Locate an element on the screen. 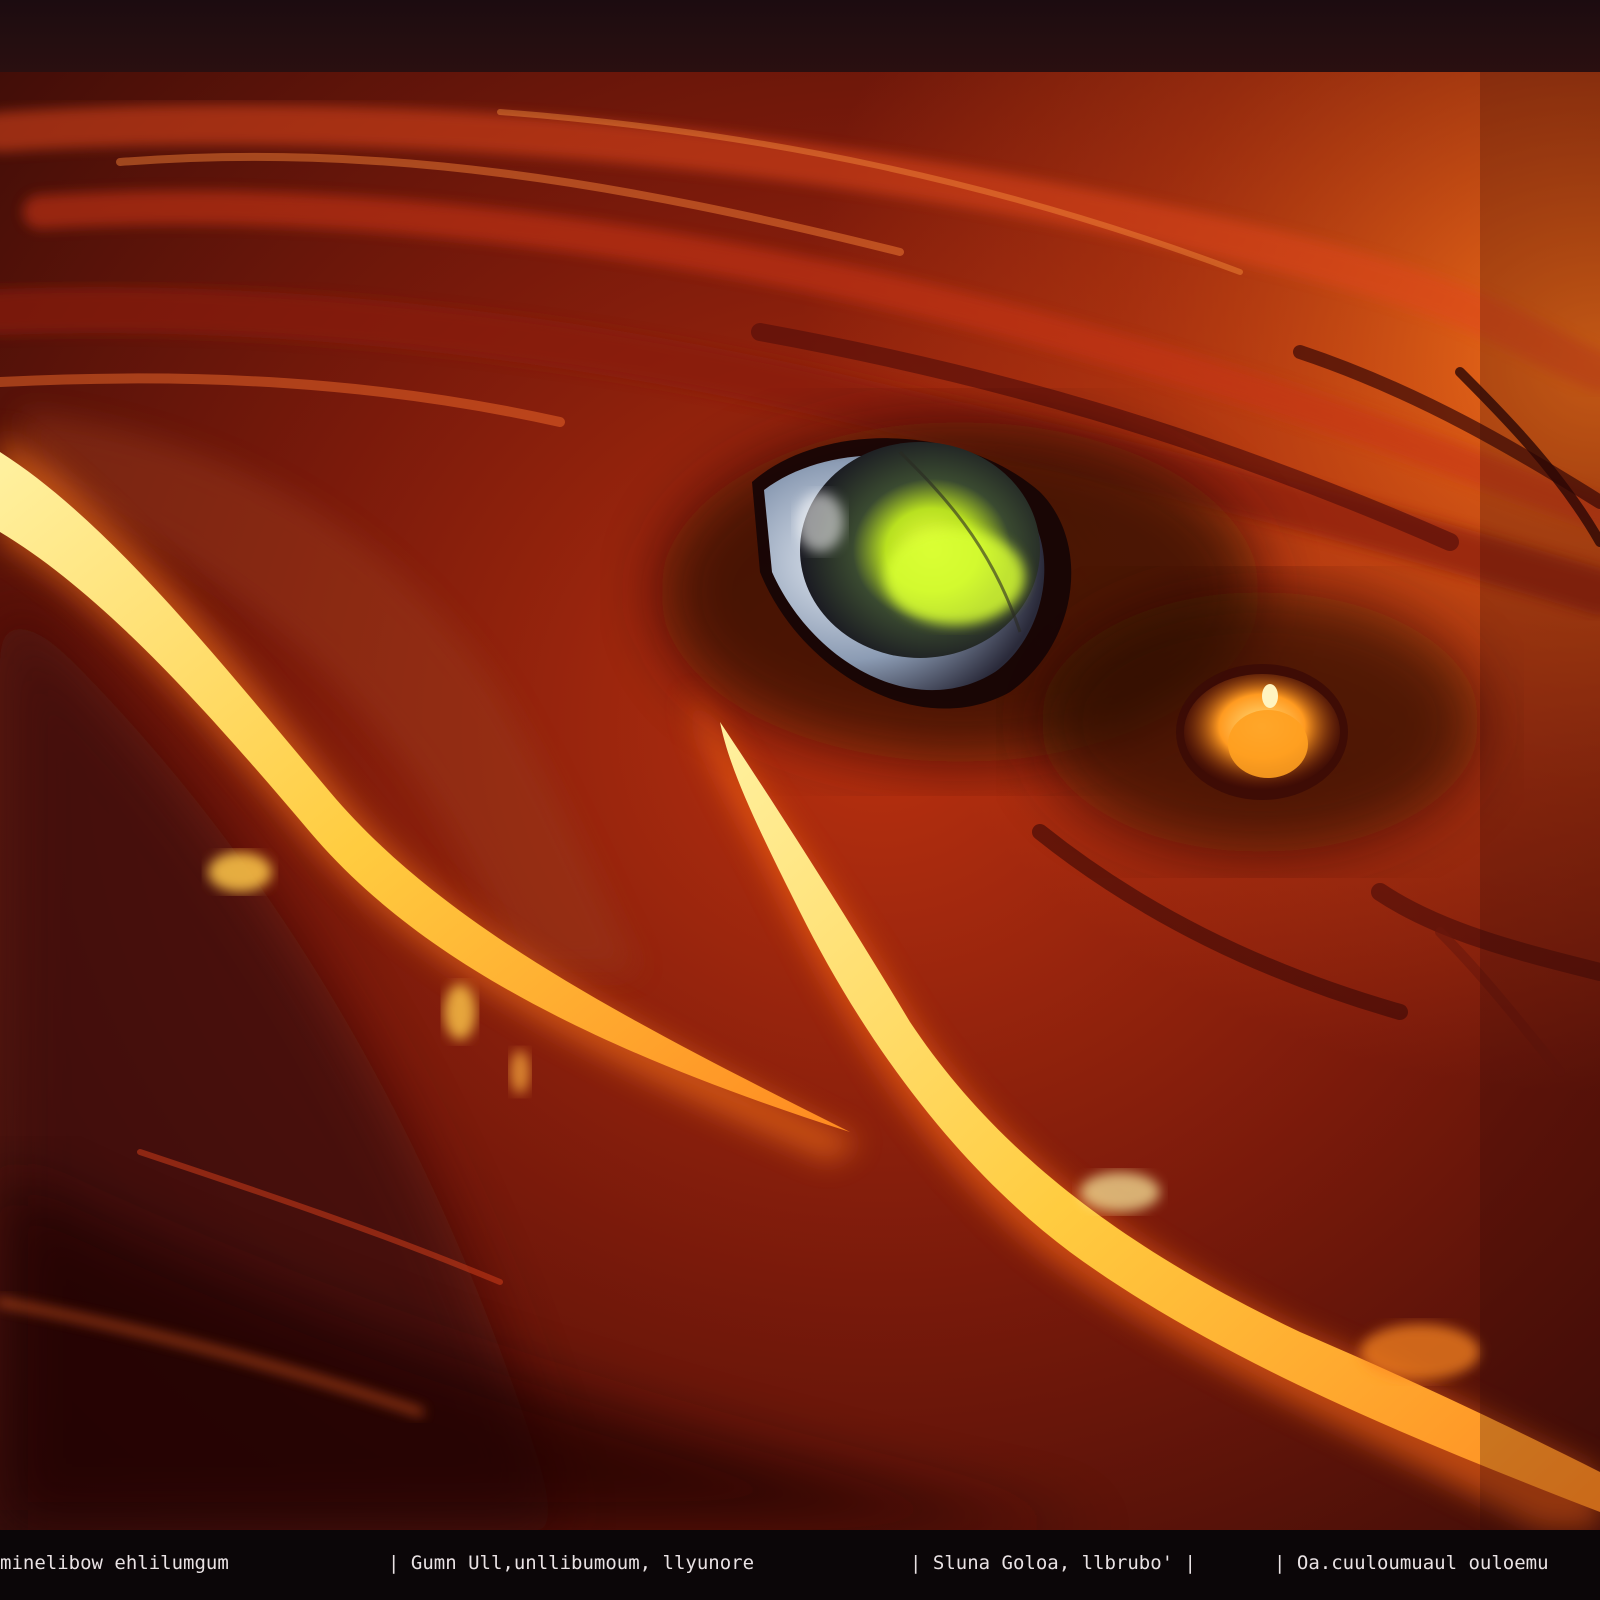 The width and height of the screenshot is (1600, 1600). caption-segment-1: minelibow ehlilumgum is located at coordinates (114, 1563).